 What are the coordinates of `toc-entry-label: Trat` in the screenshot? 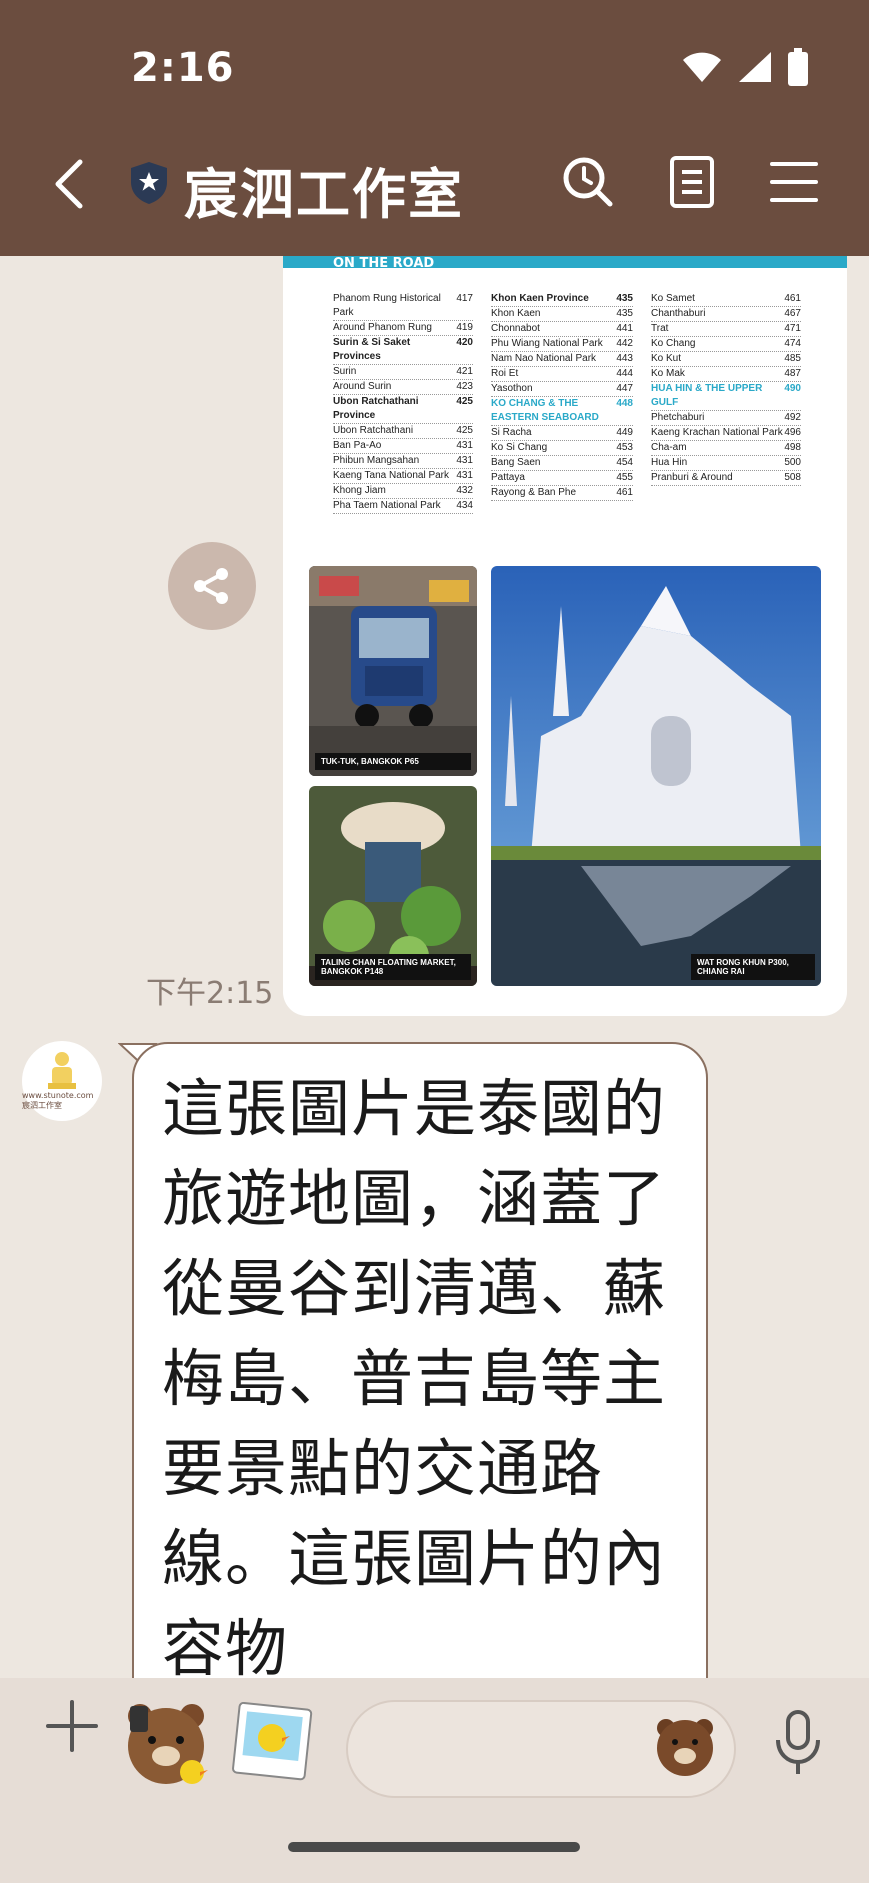 It's located at (660, 328).